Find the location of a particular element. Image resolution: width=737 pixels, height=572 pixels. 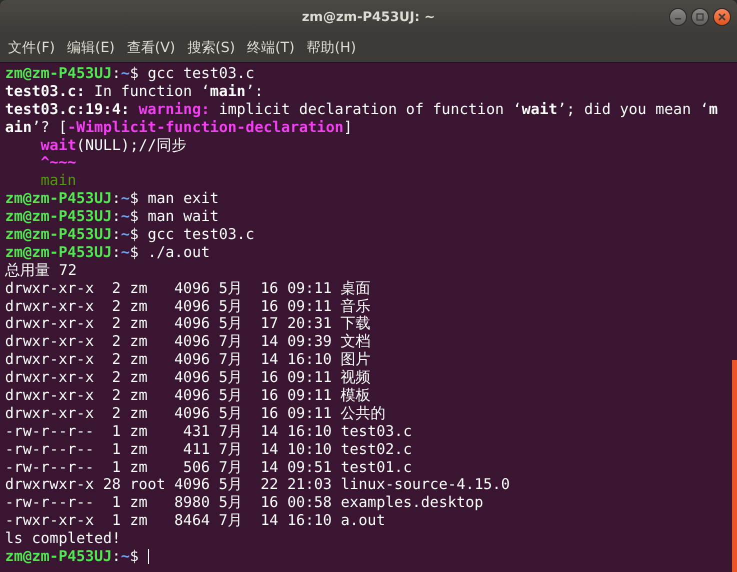

close-icon is located at coordinates (722, 17).